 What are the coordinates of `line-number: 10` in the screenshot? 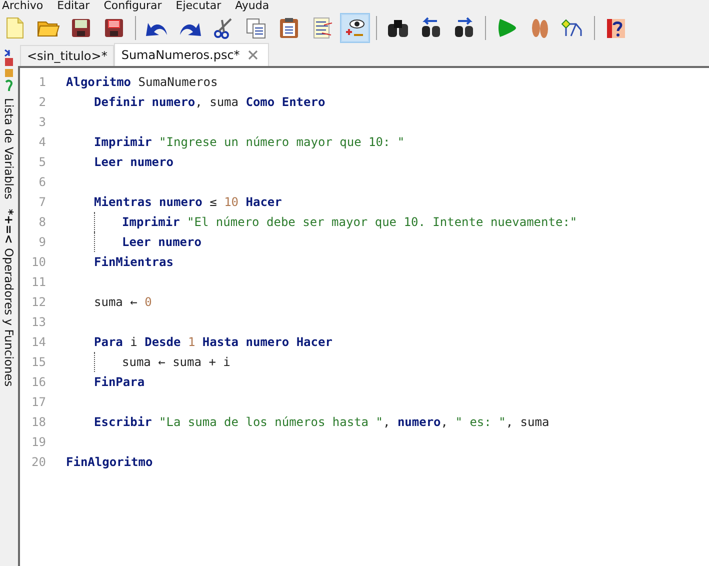 It's located at (38, 262).